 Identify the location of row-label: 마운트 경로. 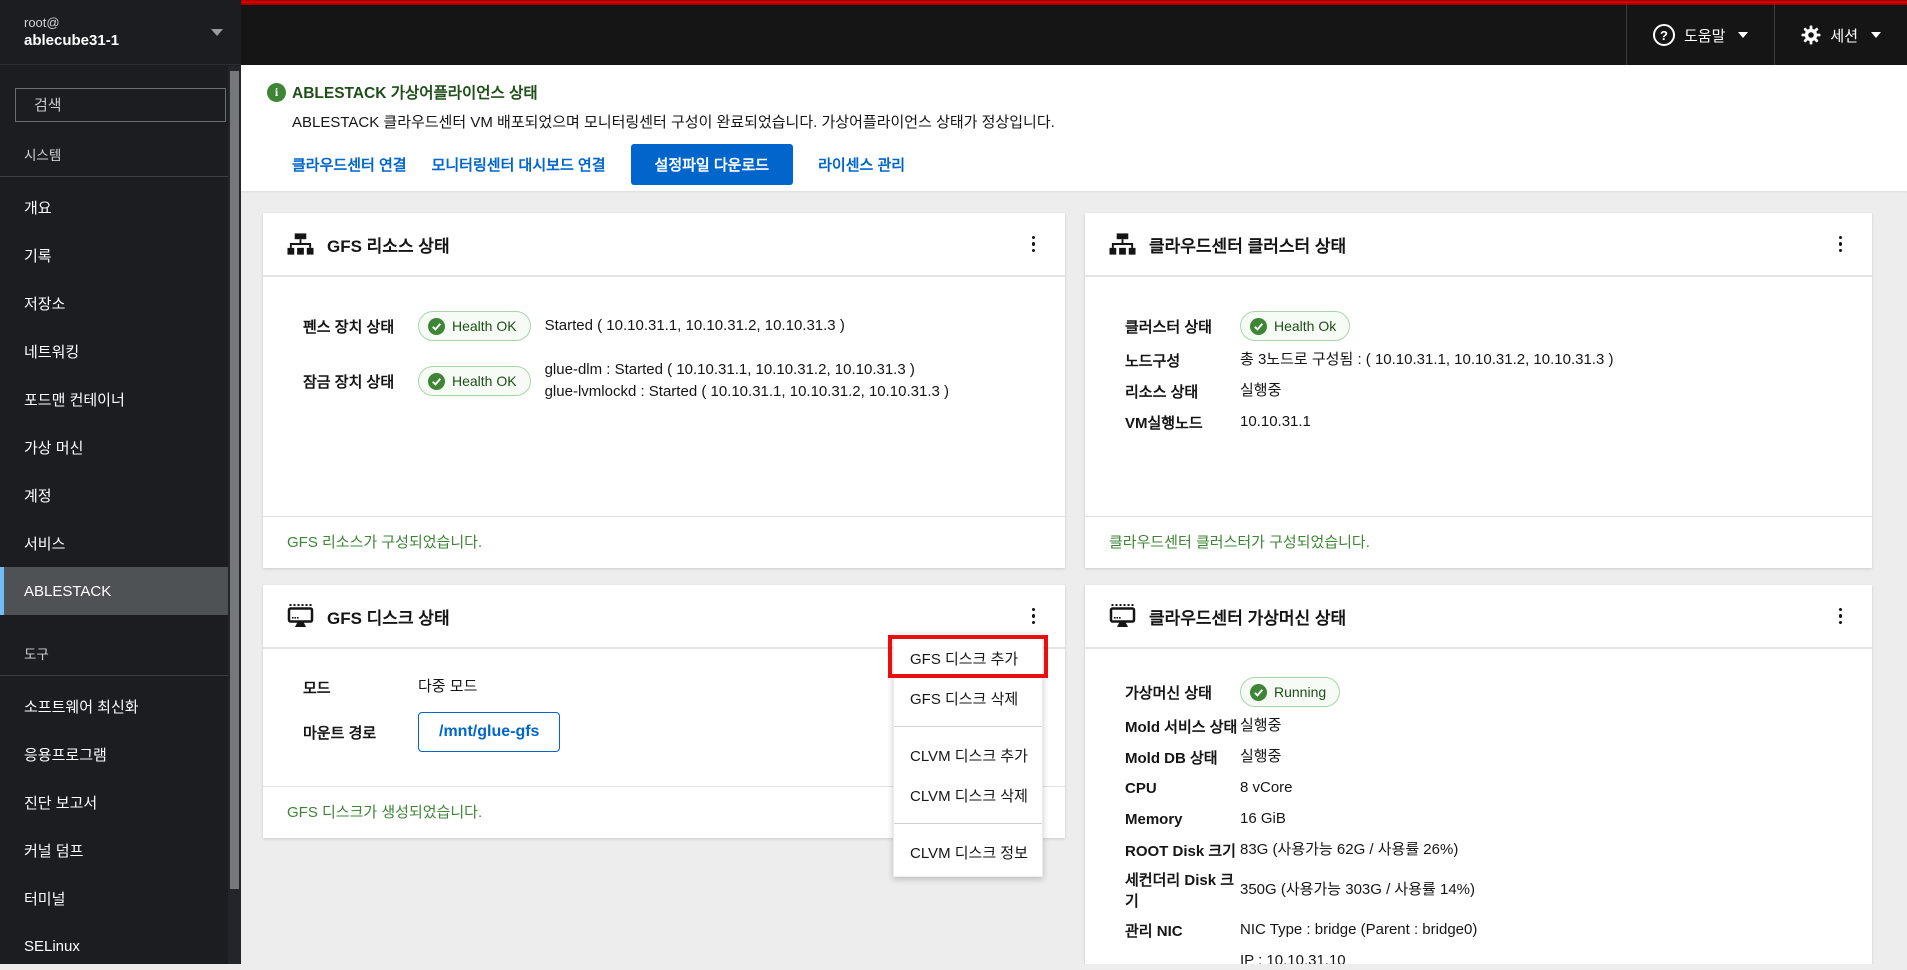
(340, 733).